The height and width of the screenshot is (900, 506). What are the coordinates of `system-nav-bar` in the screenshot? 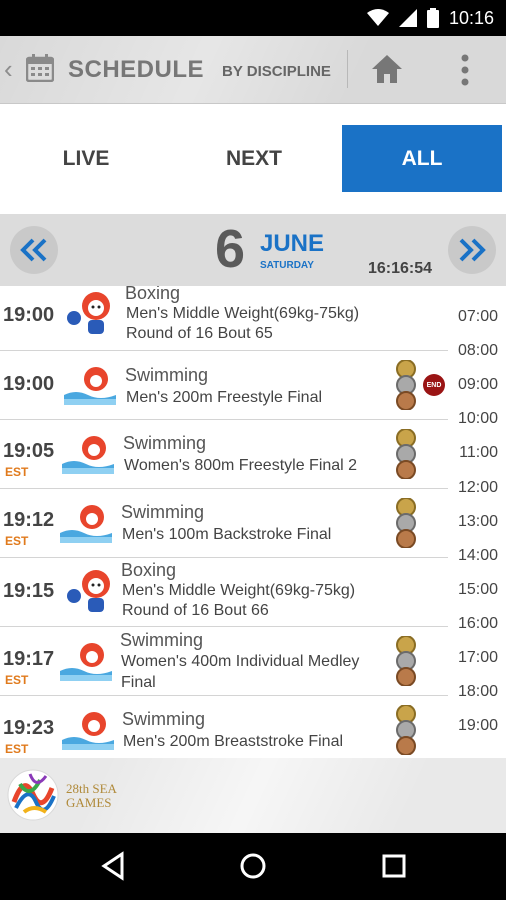 It's located at (253, 866).